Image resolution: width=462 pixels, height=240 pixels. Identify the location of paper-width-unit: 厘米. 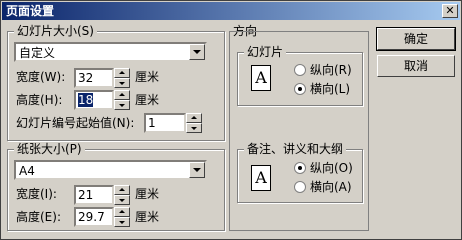
(147, 194).